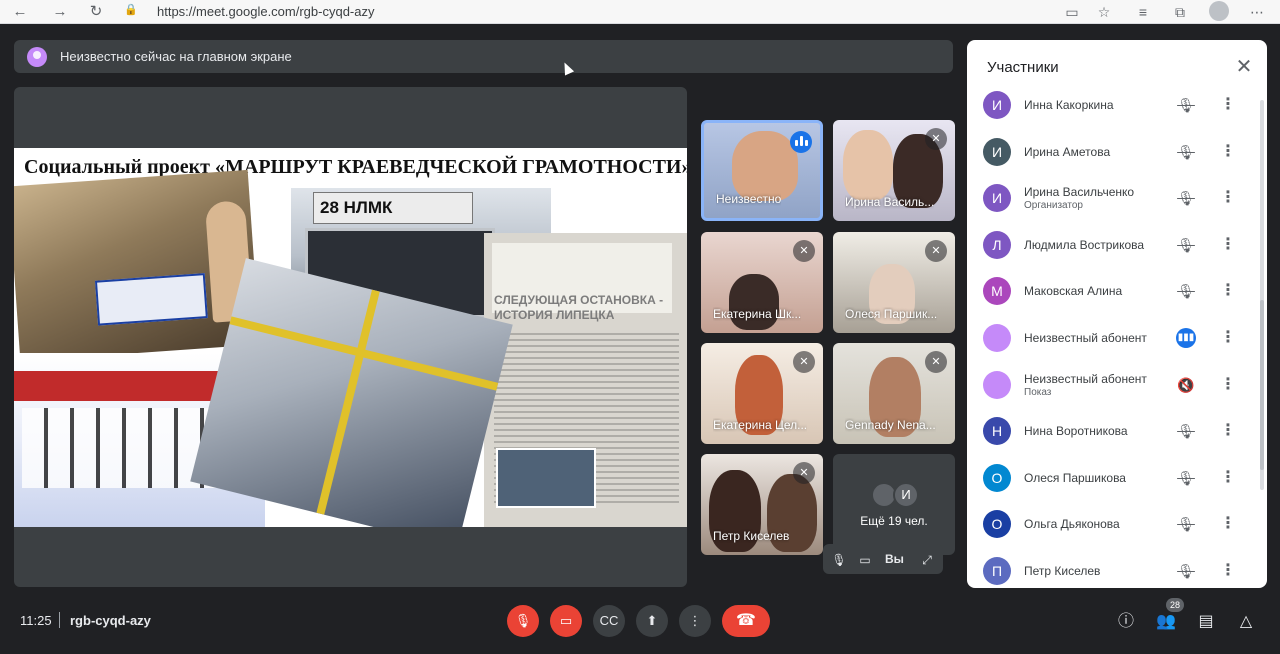 The width and height of the screenshot is (1280, 654). I want to click on participant-row: И Ирина Васильченко Организатор 🎙 ⋮, so click(1117, 198).